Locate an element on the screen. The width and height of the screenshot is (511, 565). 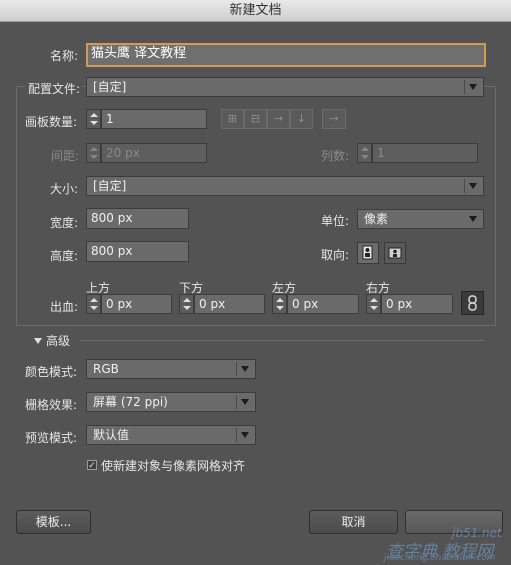
watermark-url: jiaocheng.chazidian.com is located at coordinates (440, 558).